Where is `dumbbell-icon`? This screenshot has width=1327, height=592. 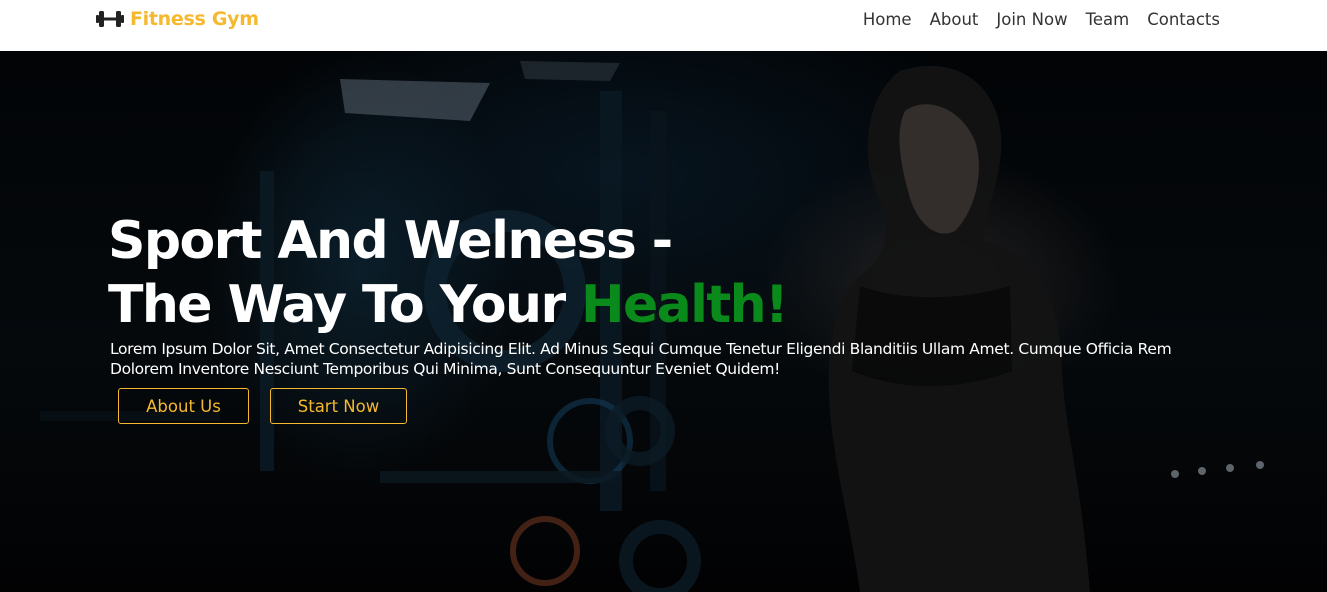 dumbbell-icon is located at coordinates (110, 19).